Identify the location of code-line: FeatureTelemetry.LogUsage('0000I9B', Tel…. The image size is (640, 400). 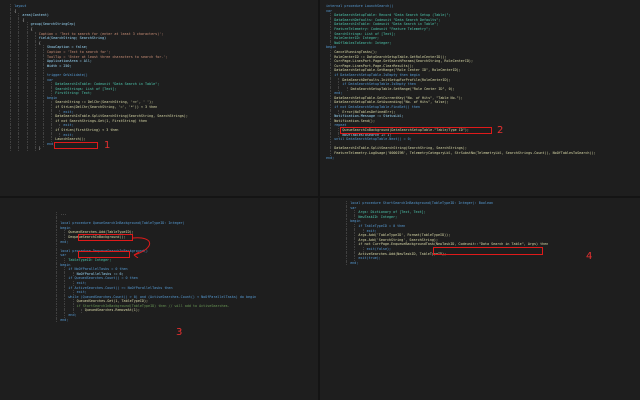
(465, 153).